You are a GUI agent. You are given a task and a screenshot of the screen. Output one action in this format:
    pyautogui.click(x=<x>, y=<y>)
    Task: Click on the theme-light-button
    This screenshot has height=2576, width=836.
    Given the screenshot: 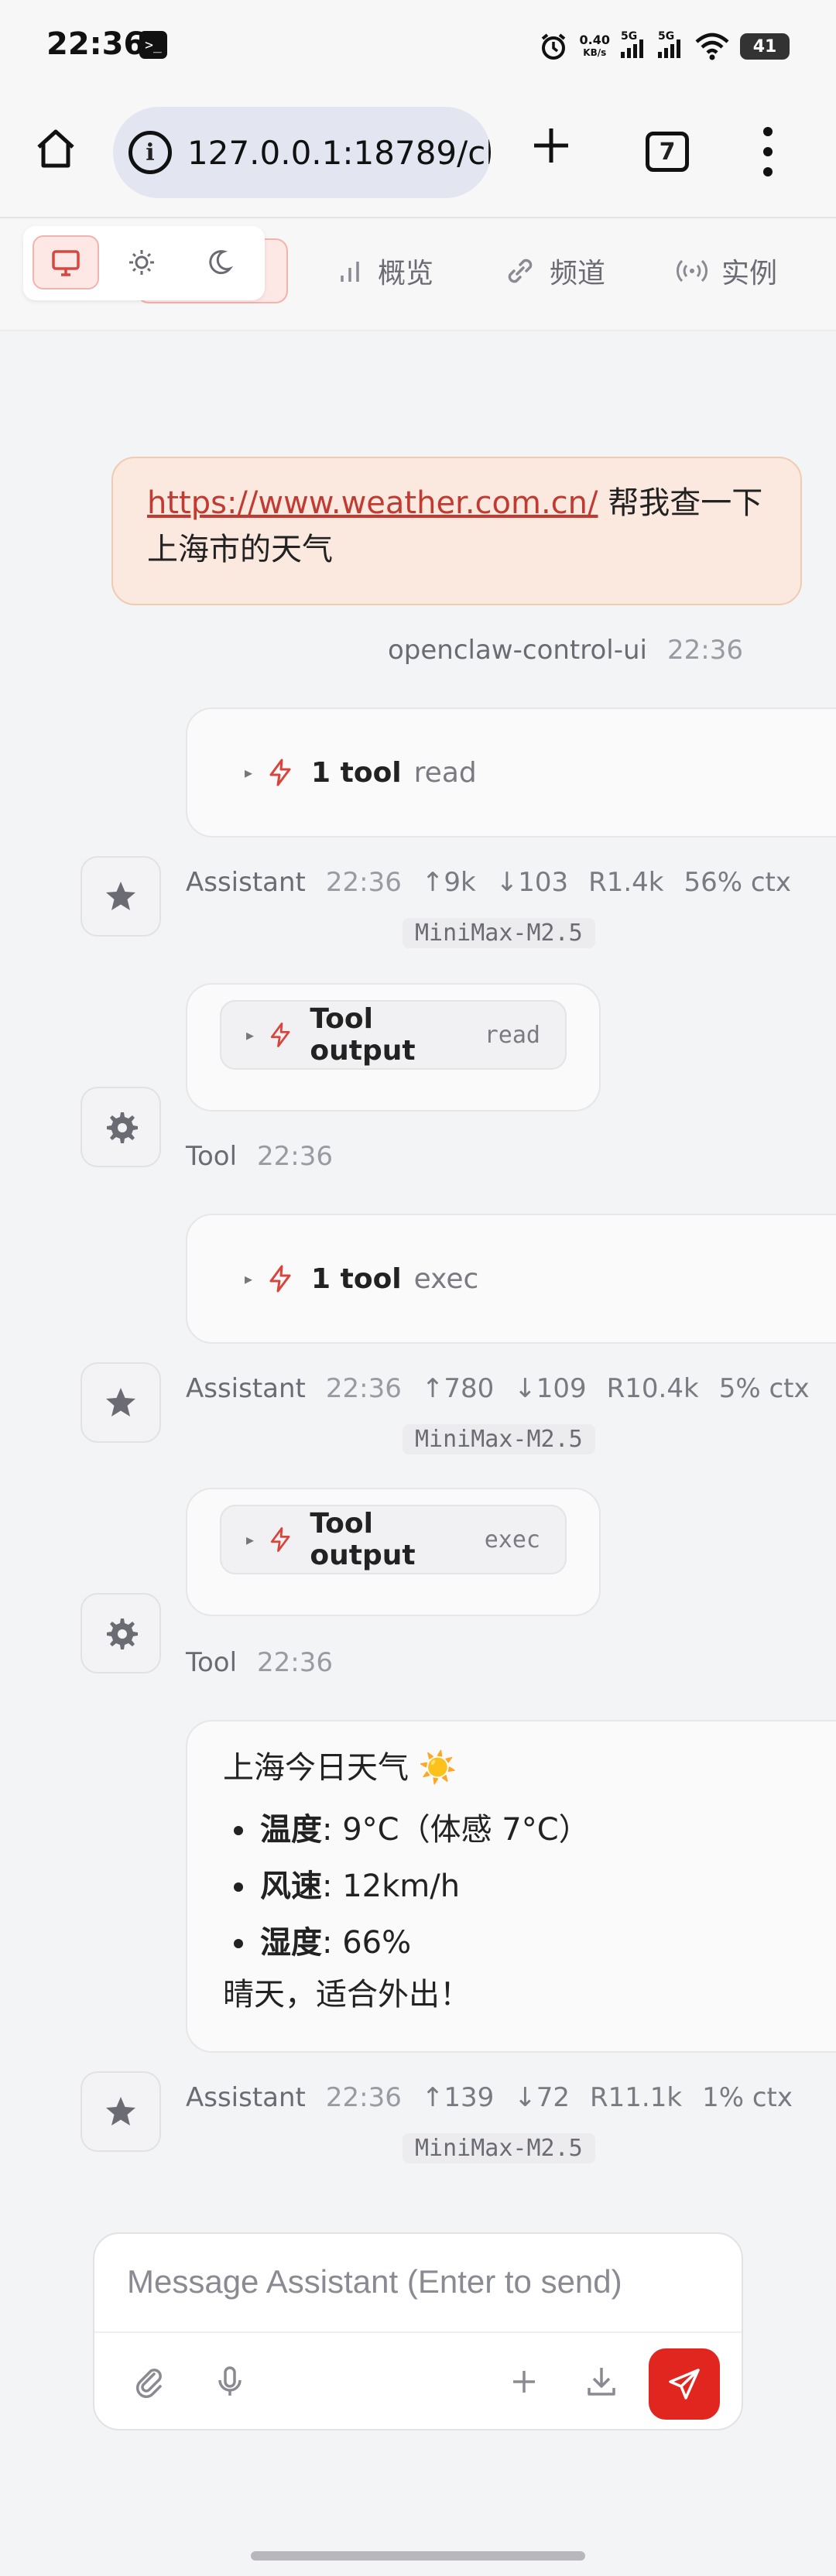 What is the action you would take?
    pyautogui.click(x=141, y=262)
    